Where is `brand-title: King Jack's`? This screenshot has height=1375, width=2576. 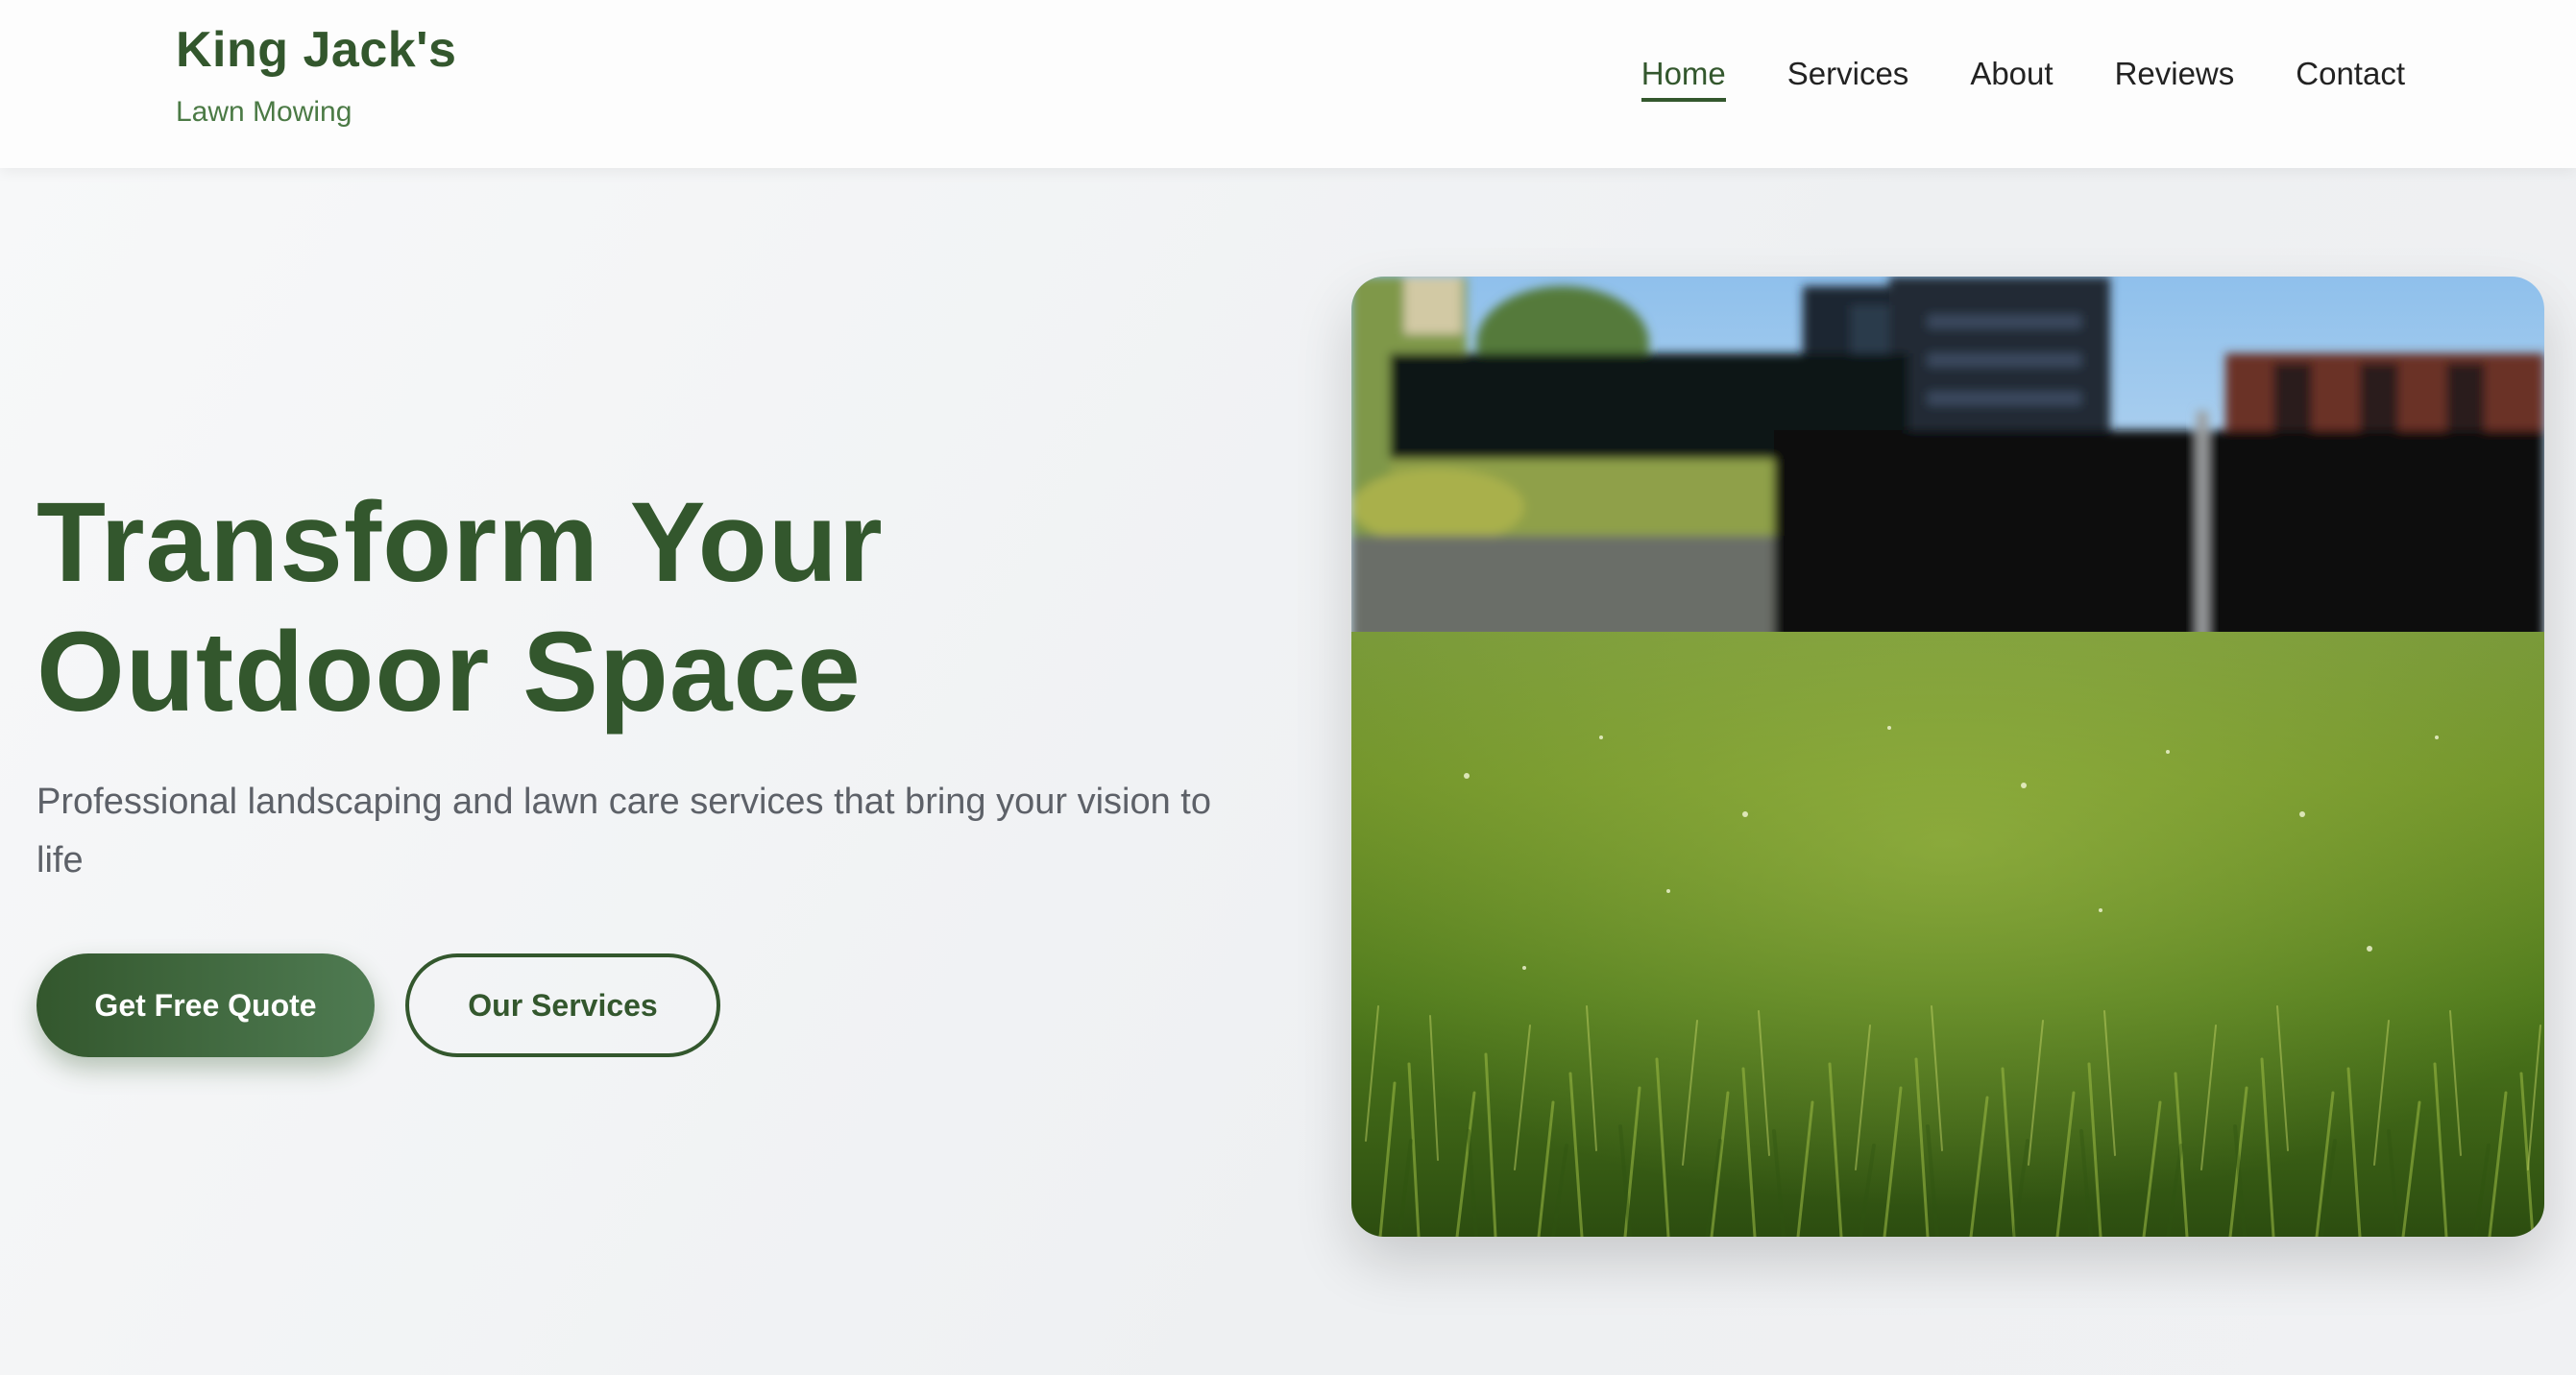
brand-title: King Jack's is located at coordinates (316, 50).